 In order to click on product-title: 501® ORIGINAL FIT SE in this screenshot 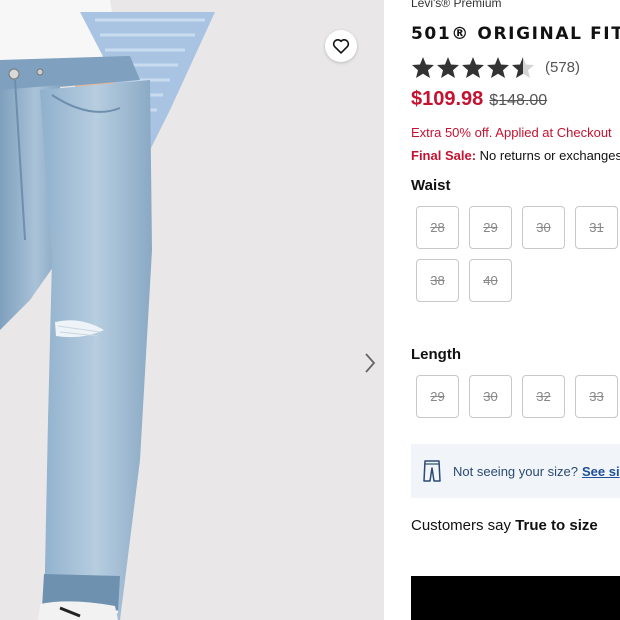, I will do `click(515, 34)`.